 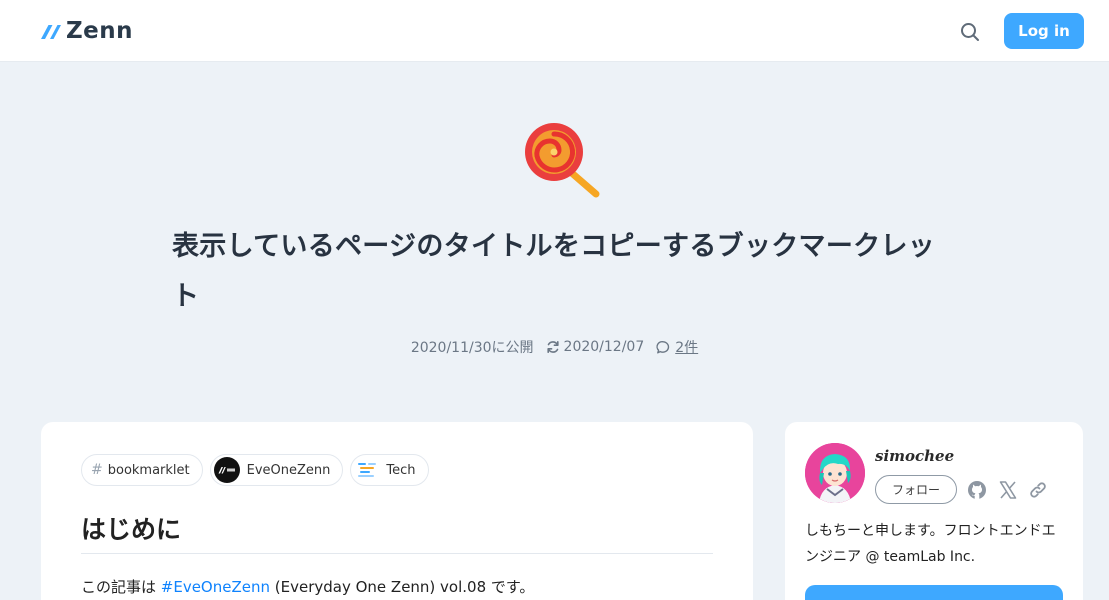 What do you see at coordinates (934, 592) in the screenshot?
I see `profile-action-button` at bounding box center [934, 592].